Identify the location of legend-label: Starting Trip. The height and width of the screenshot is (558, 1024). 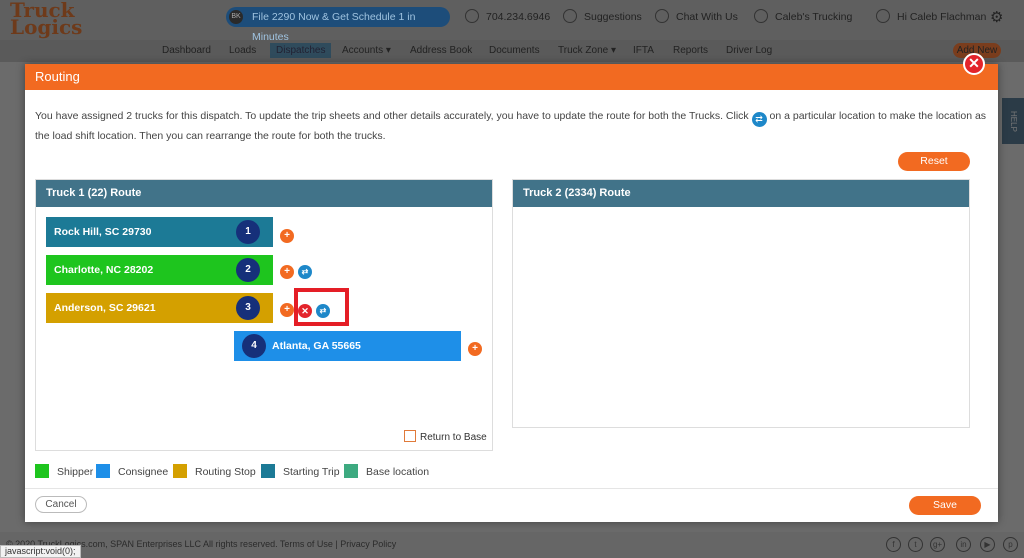
(311, 472).